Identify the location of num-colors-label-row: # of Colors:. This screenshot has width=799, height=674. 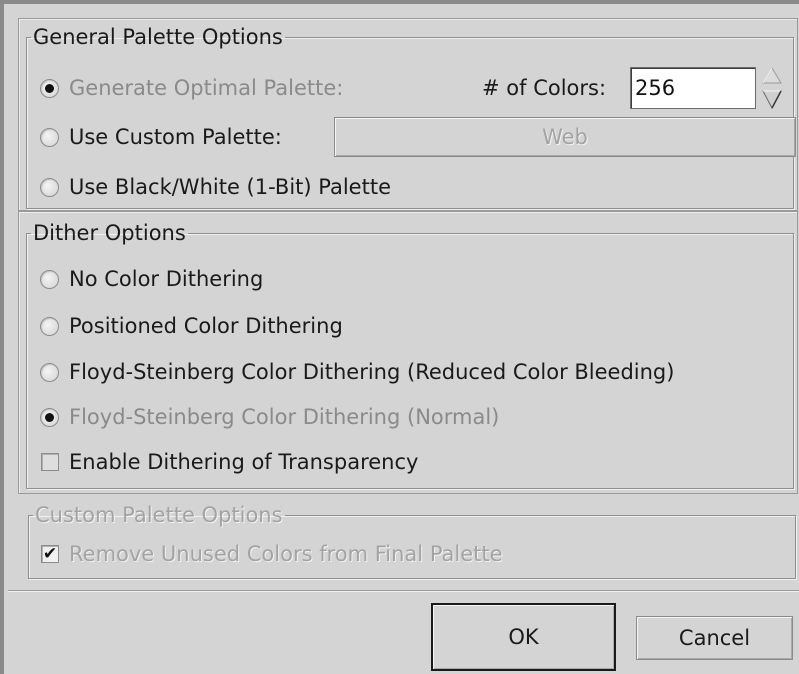
(544, 88).